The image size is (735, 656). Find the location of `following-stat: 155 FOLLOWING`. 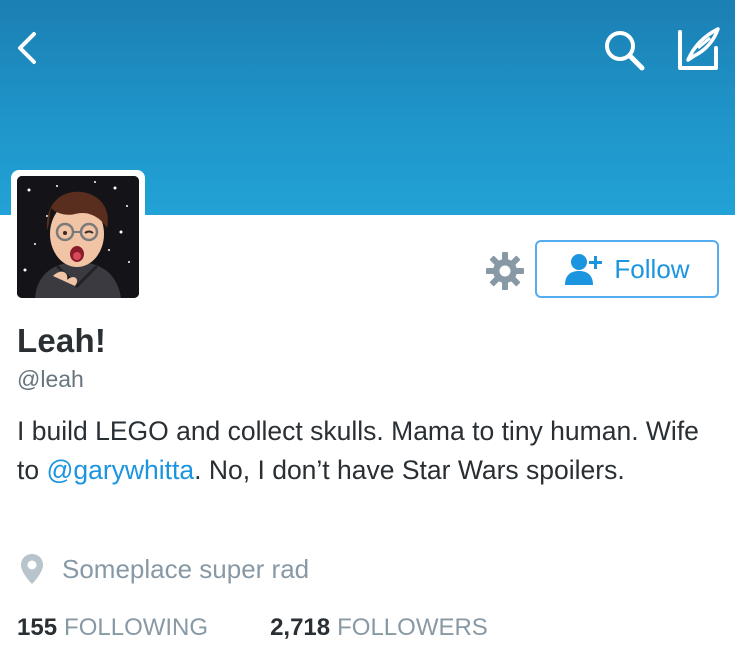

following-stat: 155 FOLLOWING is located at coordinates (112, 628).